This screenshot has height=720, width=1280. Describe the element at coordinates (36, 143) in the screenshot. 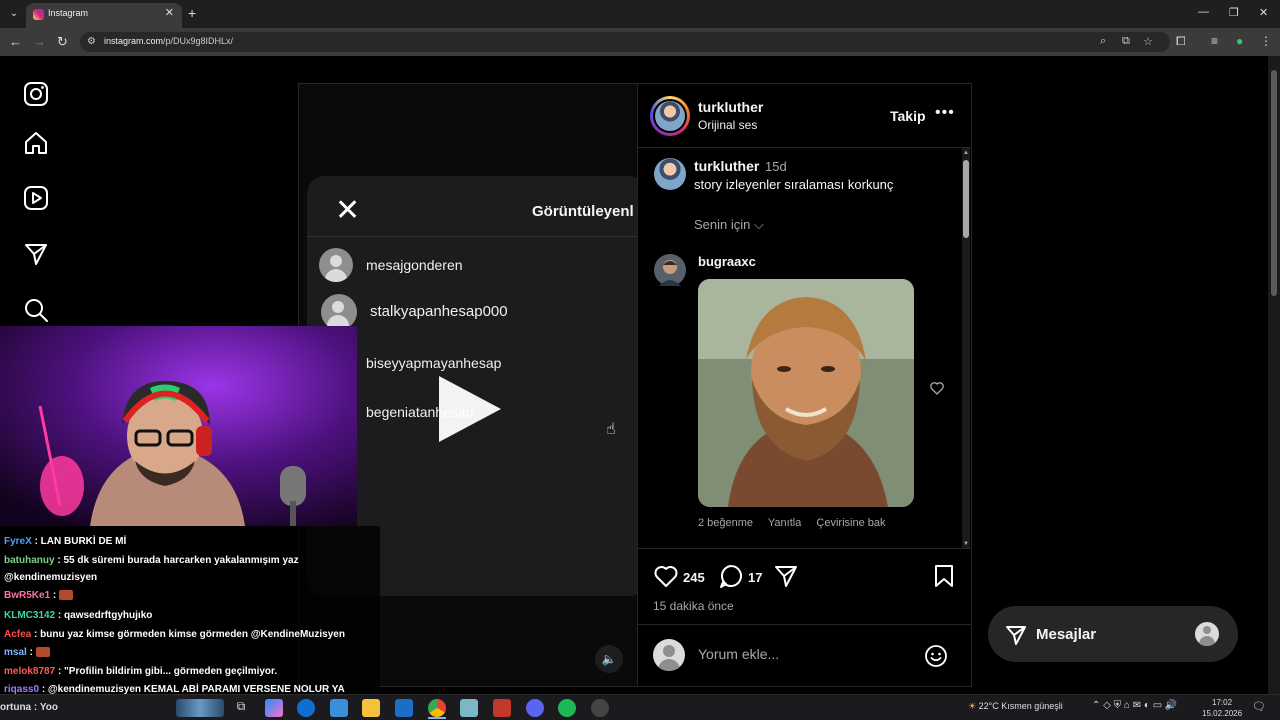

I see `home-icon` at that location.